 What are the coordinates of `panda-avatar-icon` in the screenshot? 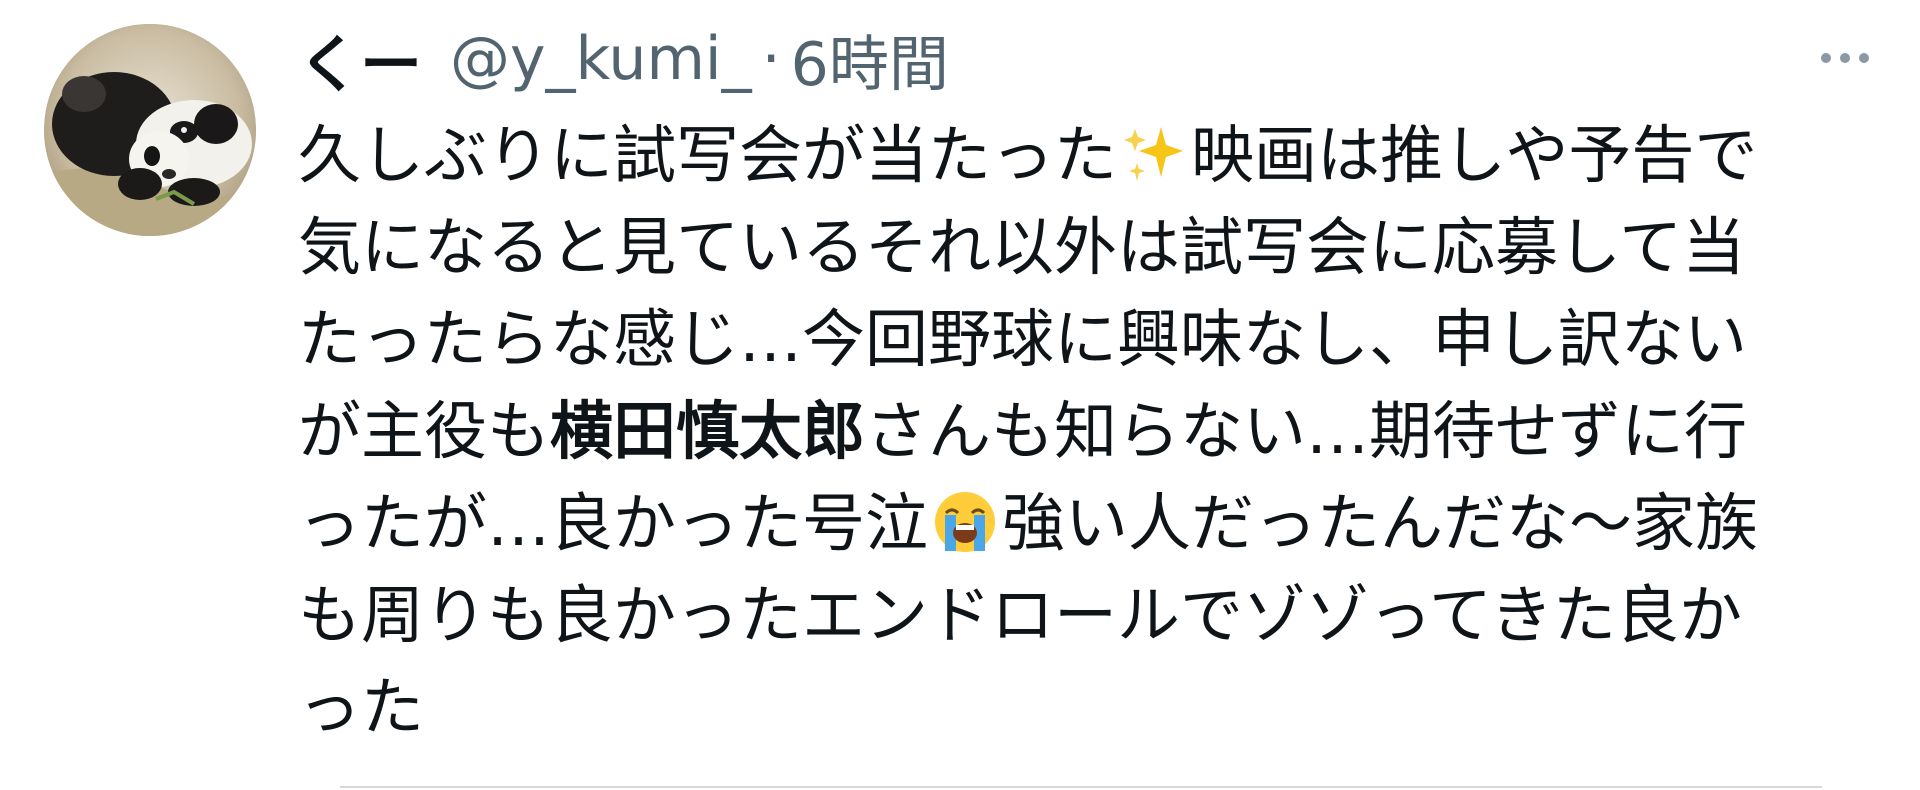 It's located at (150, 130).